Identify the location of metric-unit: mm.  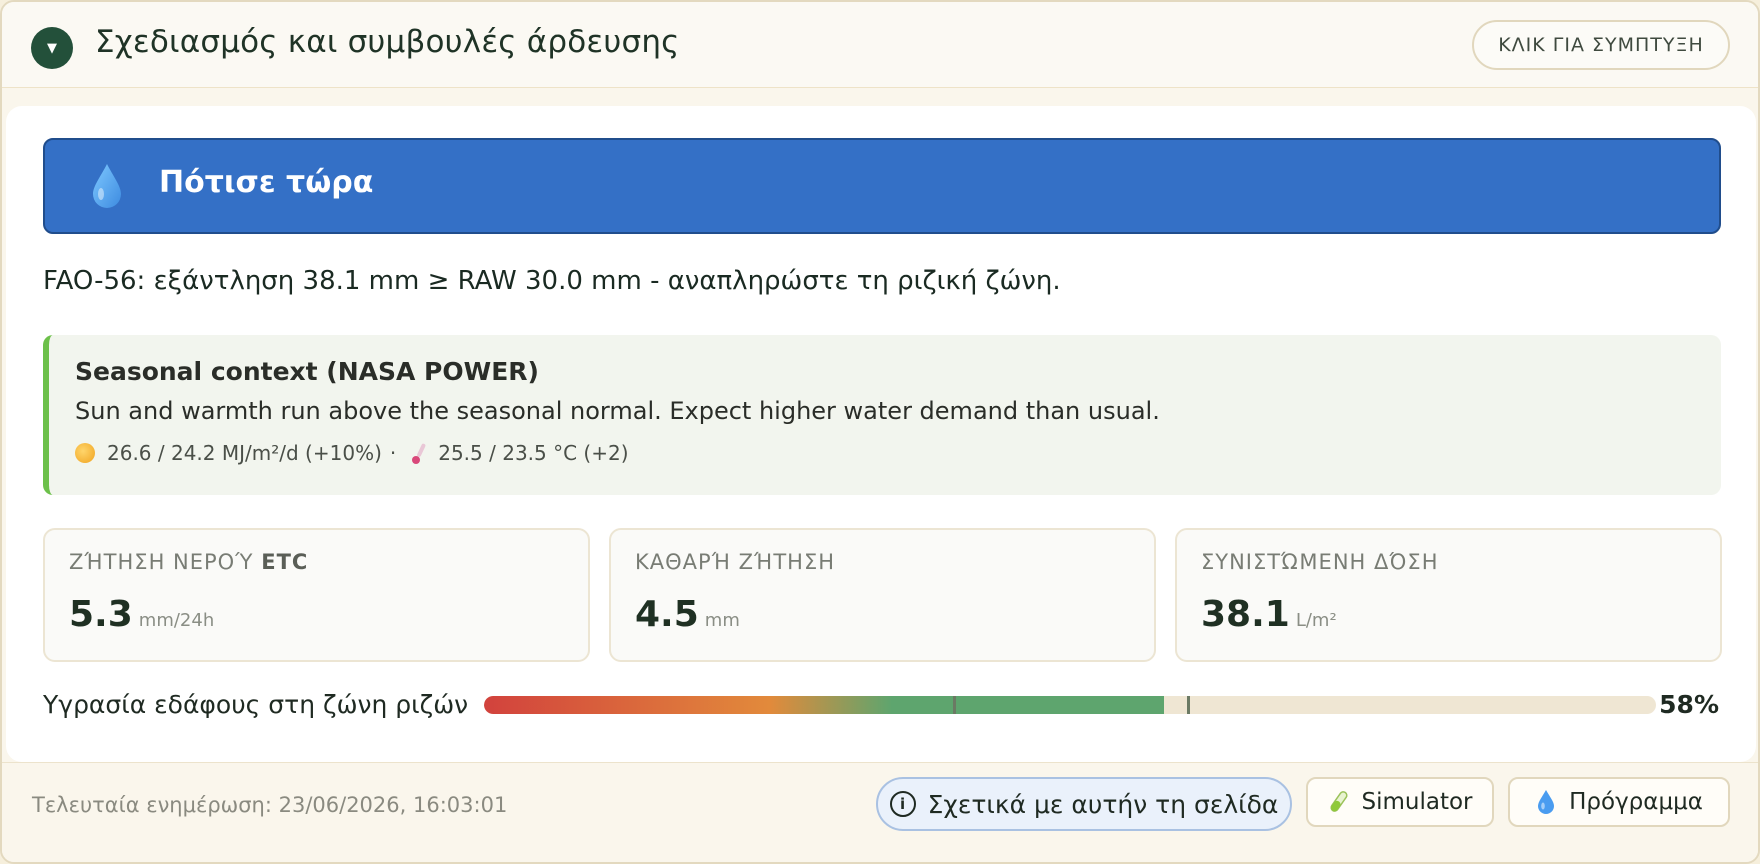
(722, 620).